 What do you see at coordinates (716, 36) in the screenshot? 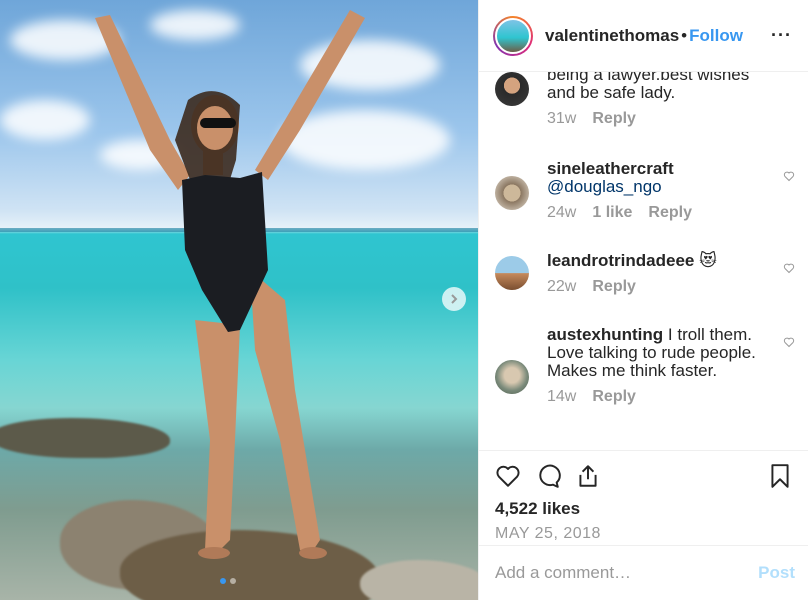
I see `follow-button: Follow` at bounding box center [716, 36].